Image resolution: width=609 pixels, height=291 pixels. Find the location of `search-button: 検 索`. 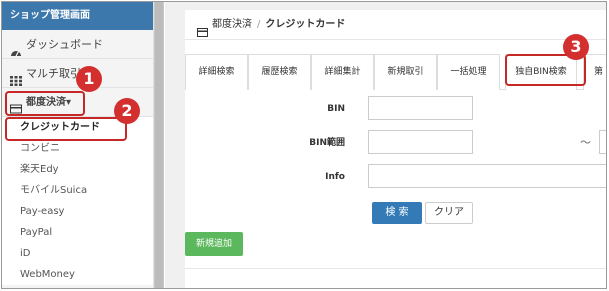

search-button: 検 索 is located at coordinates (397, 213).